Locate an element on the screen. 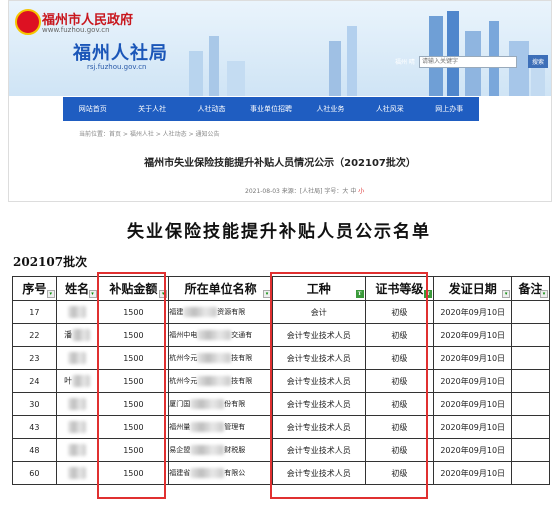  table-row: 60 1500 福建省 有限公 会计专业技术人员 初级 2020年09月10日 is located at coordinates (281, 473).